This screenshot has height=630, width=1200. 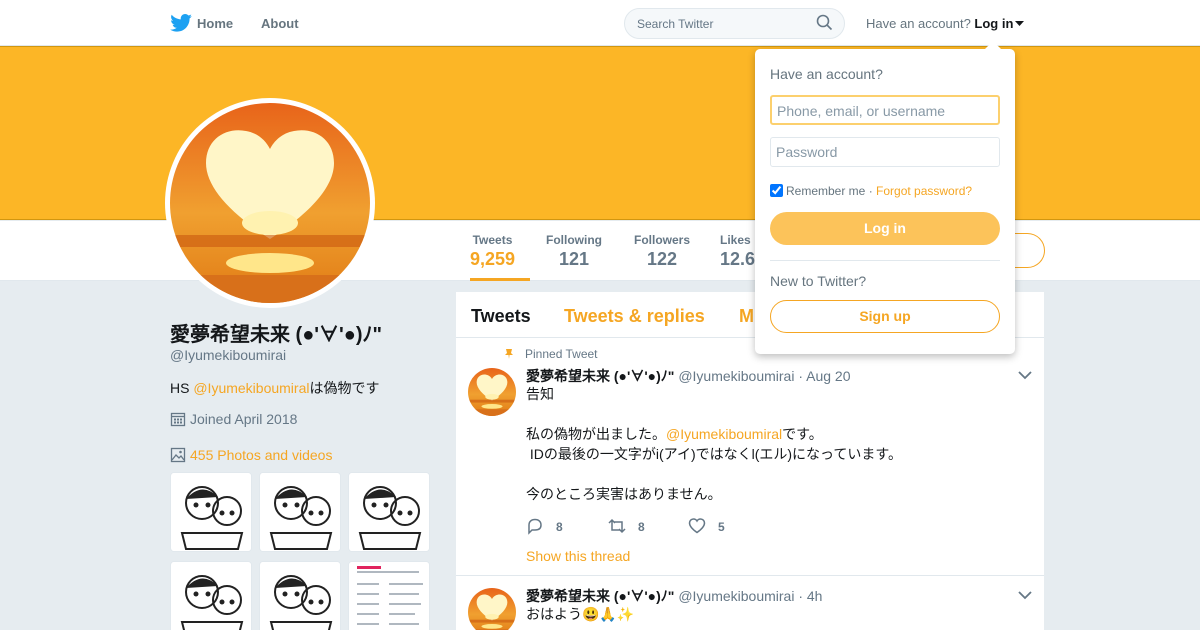 I want to click on stat-value: 122, so click(x=662, y=259).